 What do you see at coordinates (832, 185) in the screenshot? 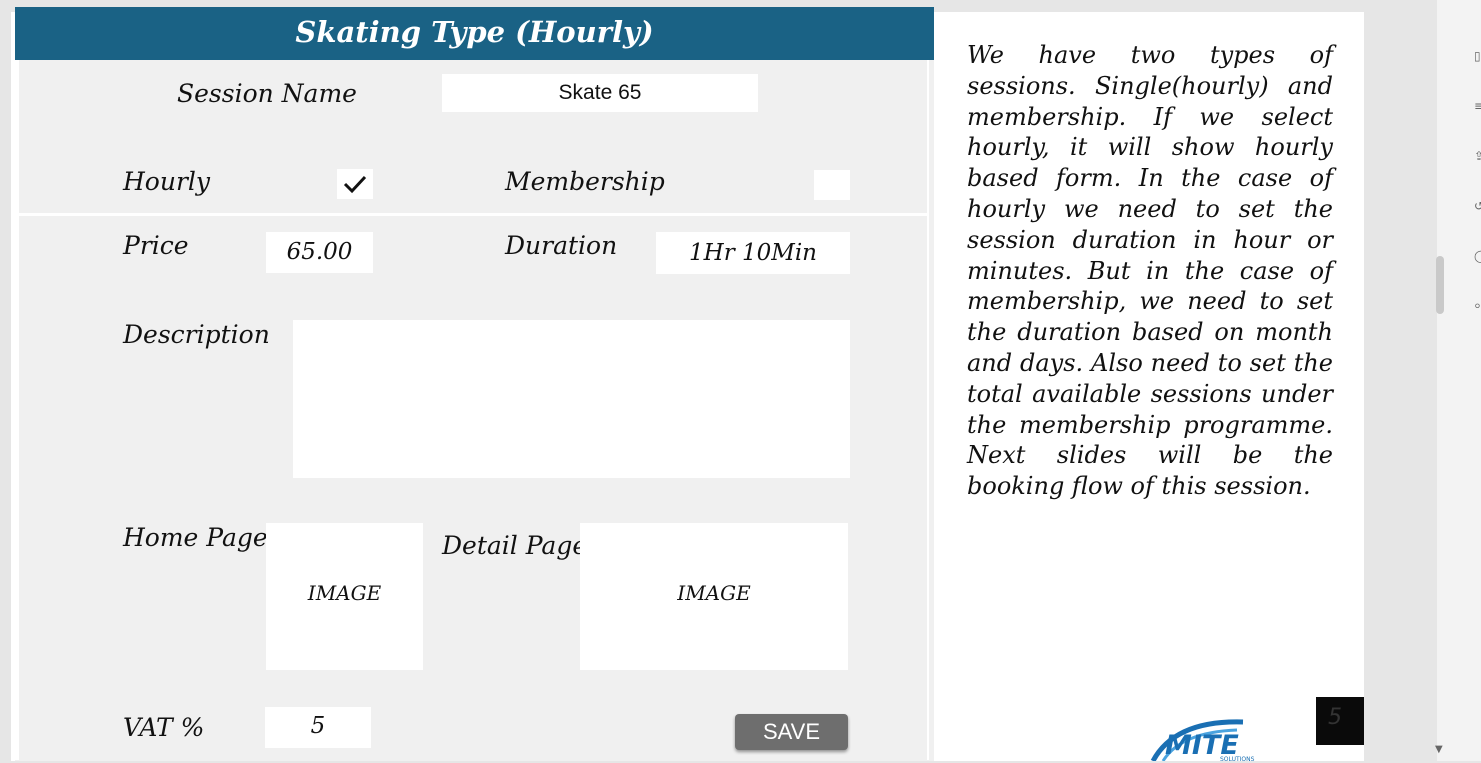
I see `membership-checkbox` at bounding box center [832, 185].